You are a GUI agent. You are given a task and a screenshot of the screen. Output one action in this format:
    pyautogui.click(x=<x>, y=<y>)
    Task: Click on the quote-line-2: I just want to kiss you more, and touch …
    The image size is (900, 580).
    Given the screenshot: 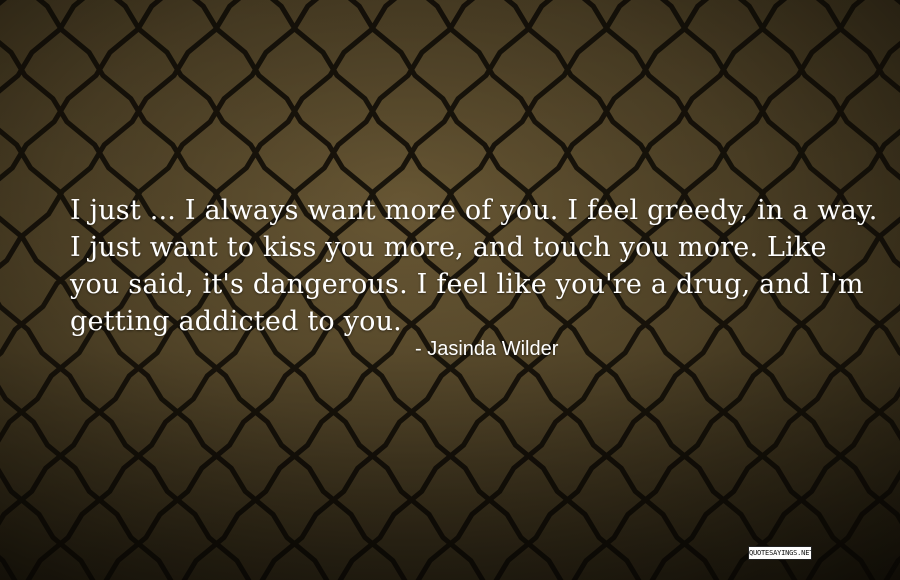 What is the action you would take?
    pyautogui.click(x=448, y=247)
    